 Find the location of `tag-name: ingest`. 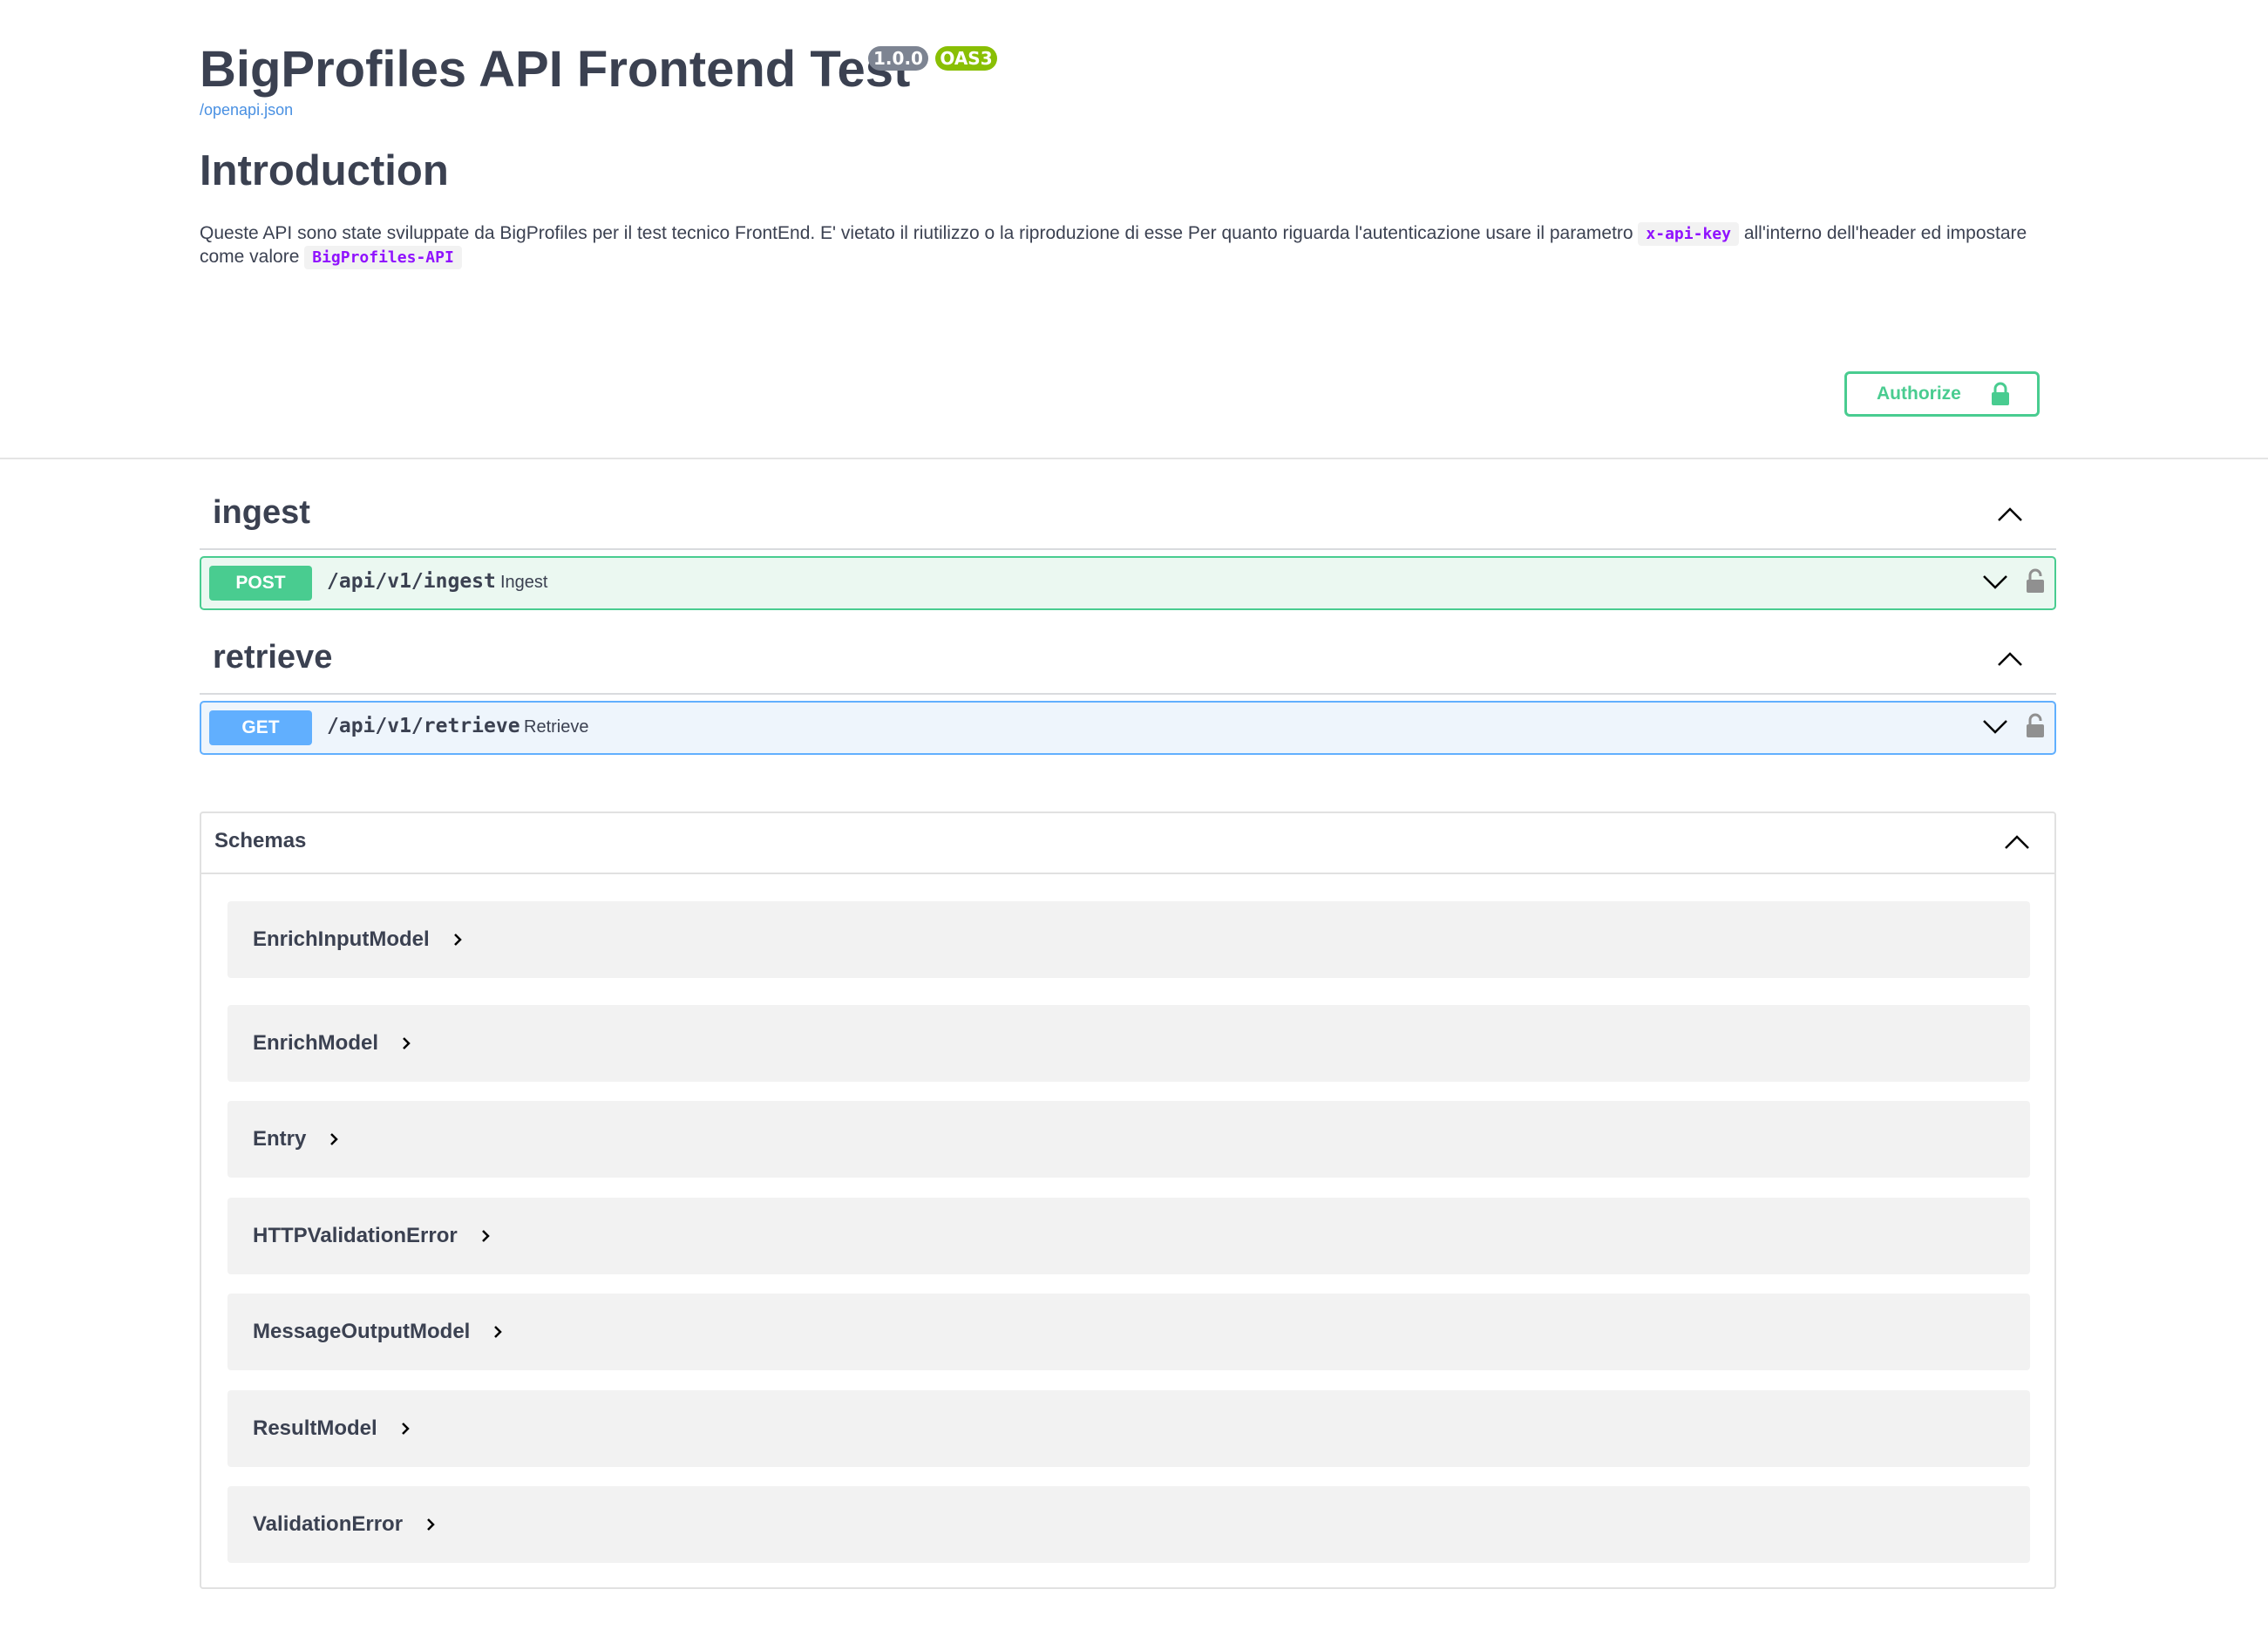

tag-name: ingest is located at coordinates (261, 512).